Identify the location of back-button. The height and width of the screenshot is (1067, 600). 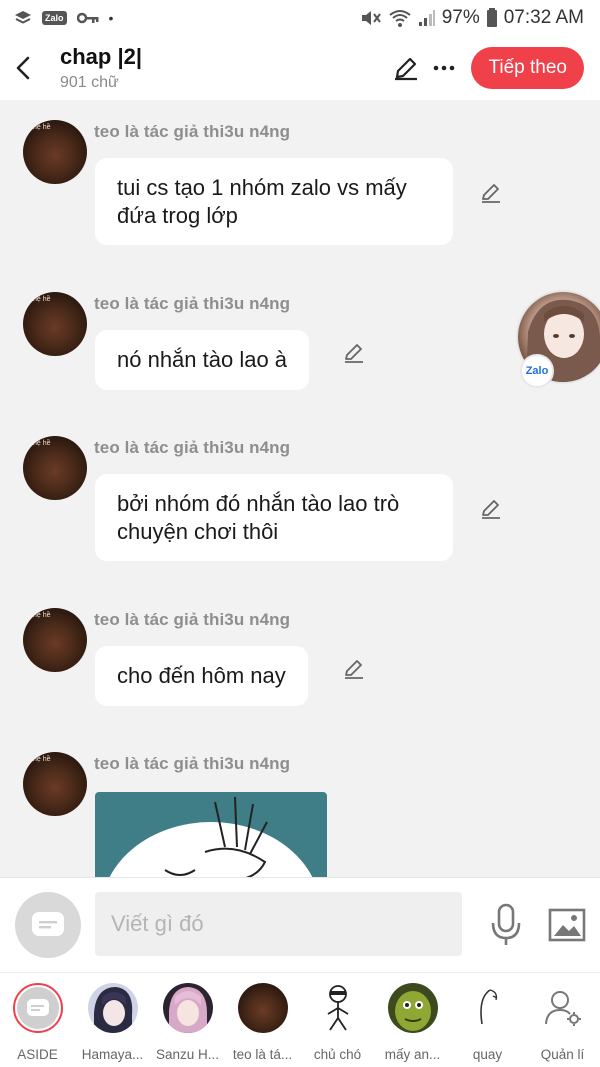
(23, 68).